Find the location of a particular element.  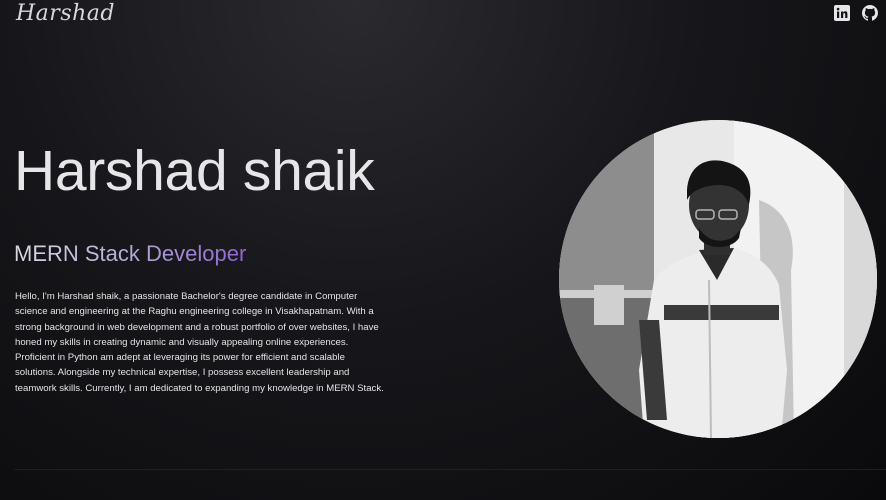

site-logo: Harshad is located at coordinates (65, 13).